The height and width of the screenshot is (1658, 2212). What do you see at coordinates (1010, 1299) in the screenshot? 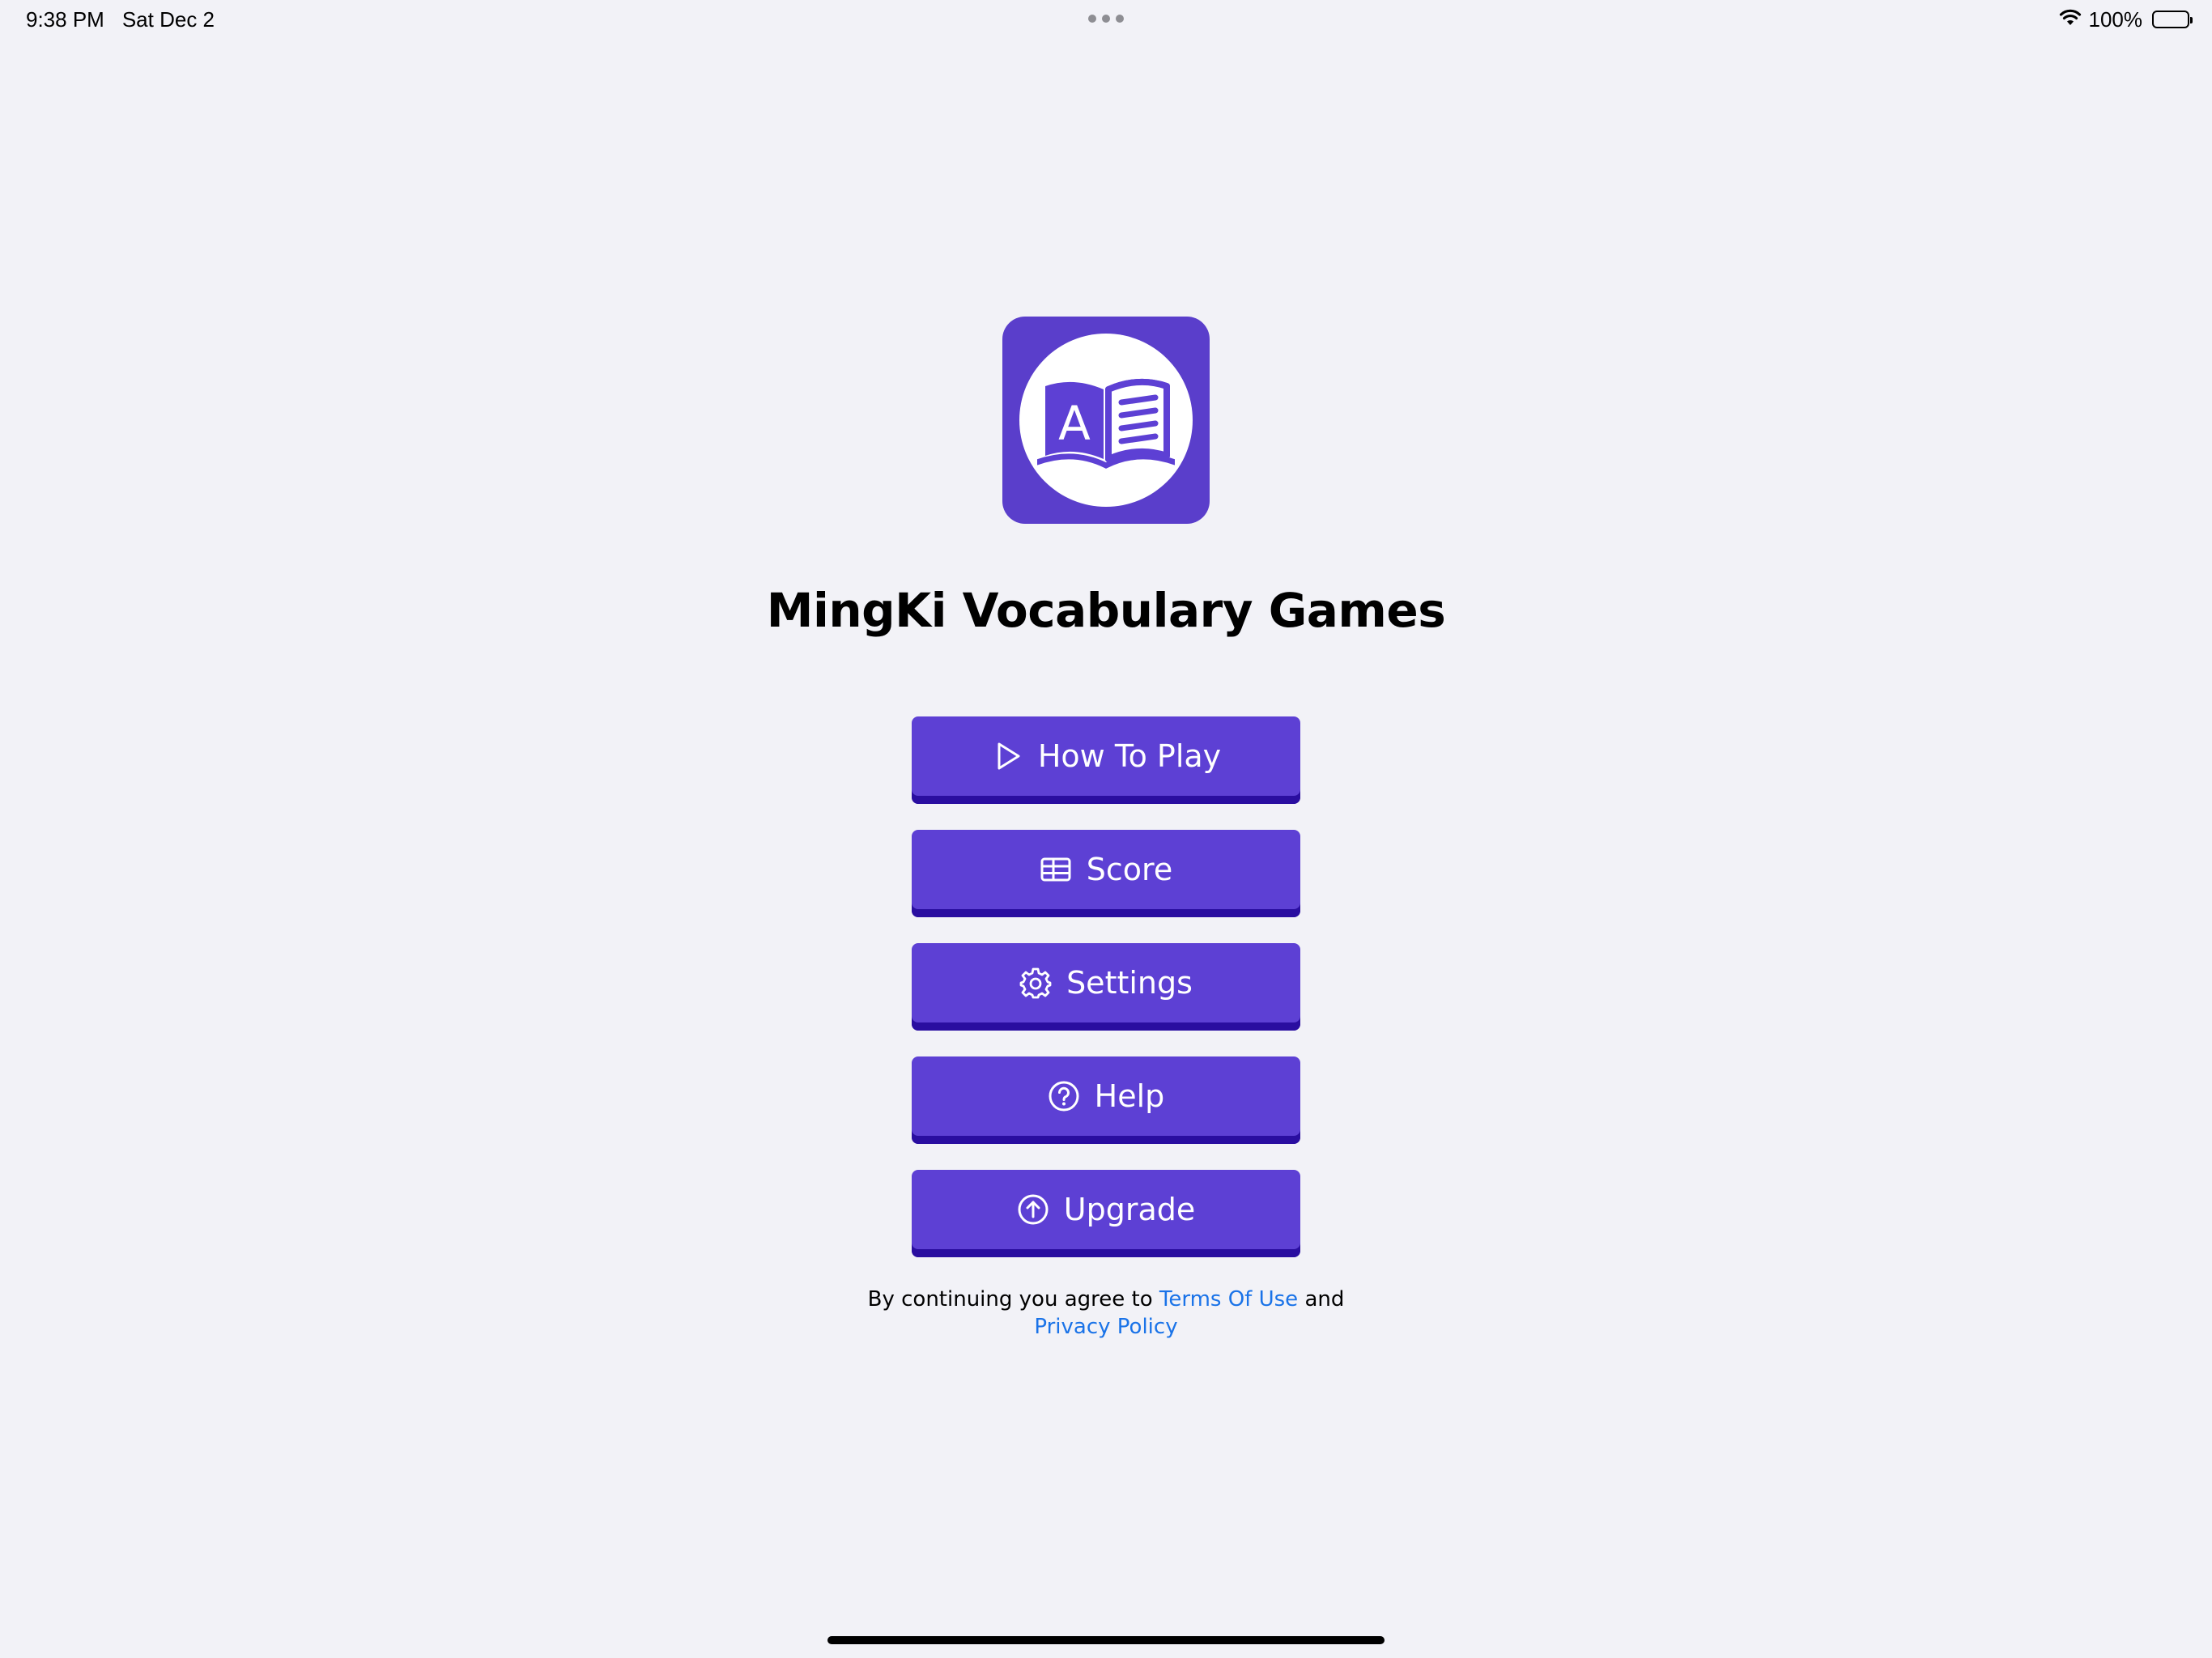
I see `legal-prefix: By continuing you agree to` at bounding box center [1010, 1299].